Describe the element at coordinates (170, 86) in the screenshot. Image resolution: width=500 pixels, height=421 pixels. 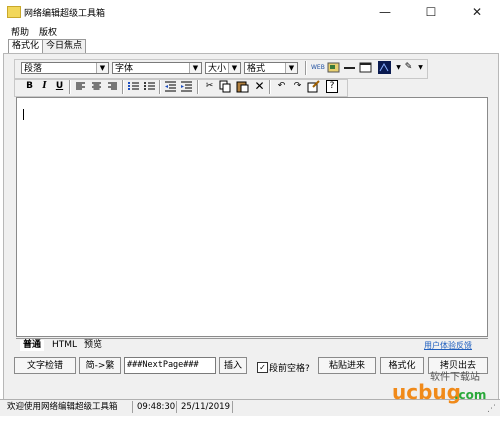
I see `outdent-icon` at that location.